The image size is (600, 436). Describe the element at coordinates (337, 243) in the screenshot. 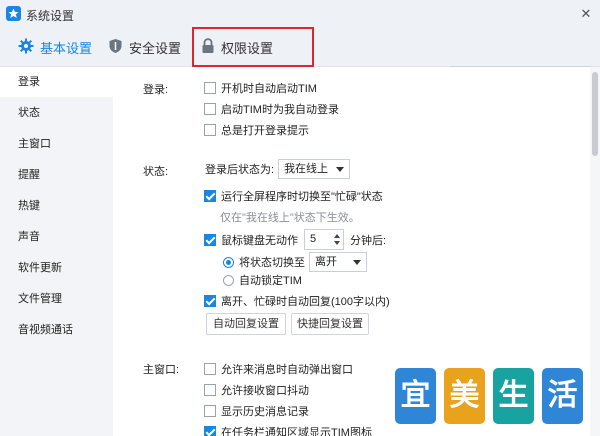

I see `stepper-down-icon` at that location.